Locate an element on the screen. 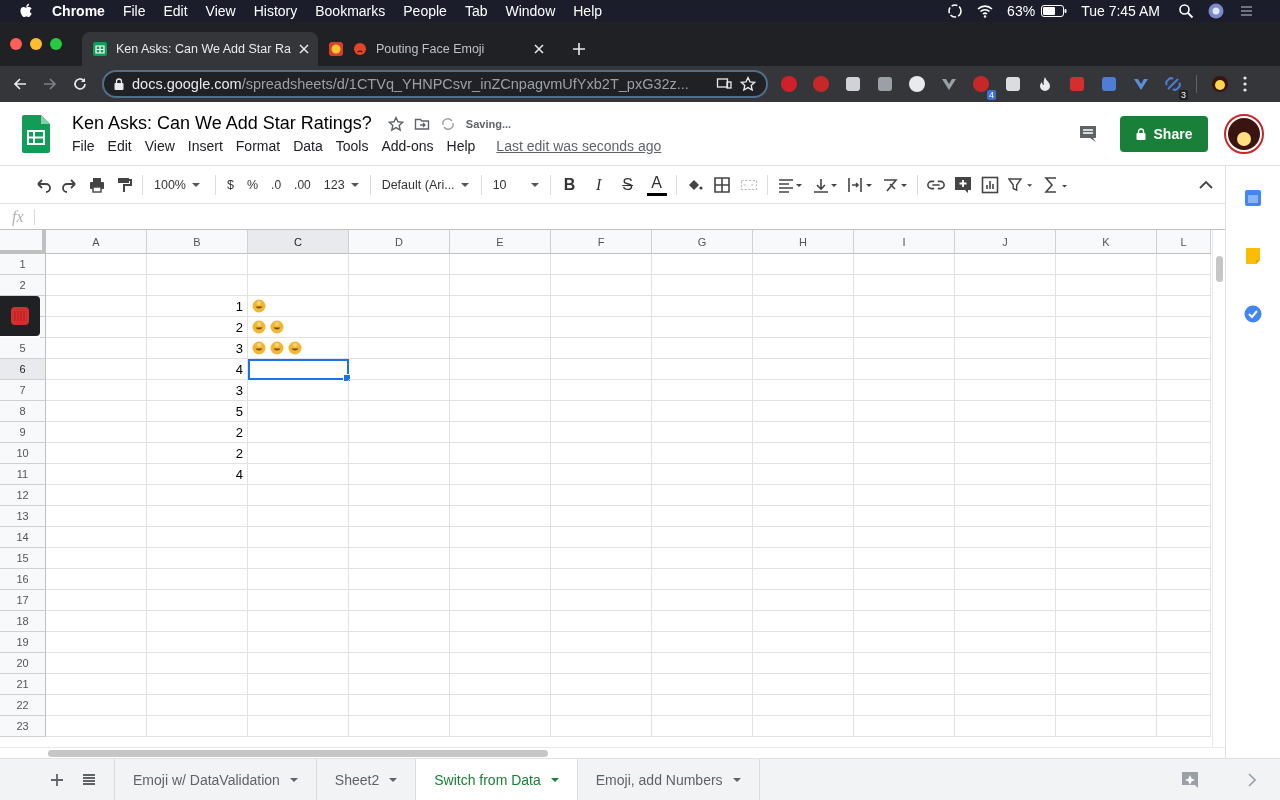 The height and width of the screenshot is (800, 1280). menu-item: Tab is located at coordinates (476, 11).